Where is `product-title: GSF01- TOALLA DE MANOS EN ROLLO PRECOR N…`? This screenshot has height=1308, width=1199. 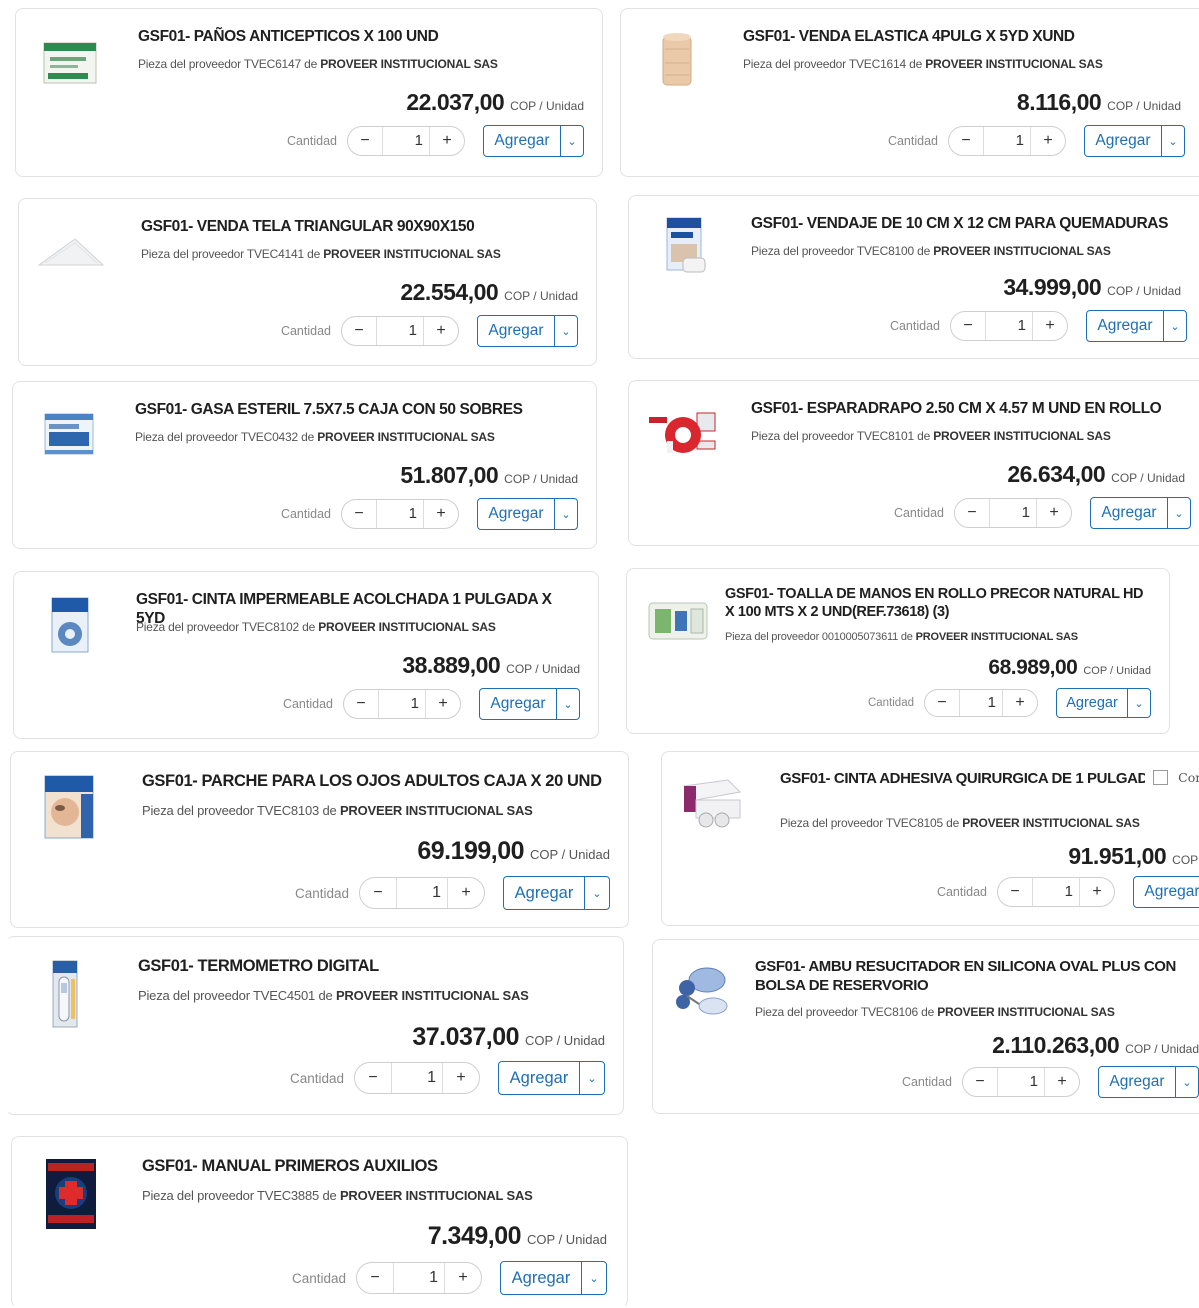 product-title: GSF01- TOALLA DE MANOS EN ROLLO PRECOR N… is located at coordinates (937, 603).